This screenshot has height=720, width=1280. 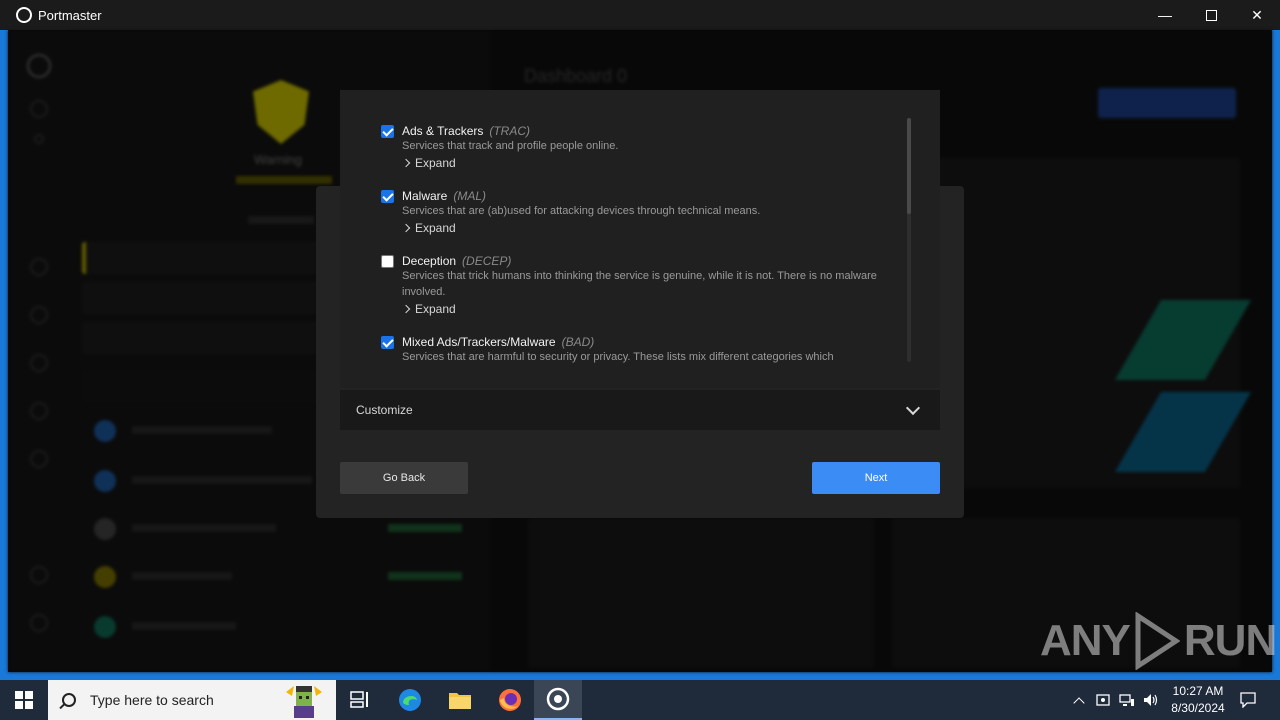 I want to click on maximize-icon, so click(x=1211, y=15).